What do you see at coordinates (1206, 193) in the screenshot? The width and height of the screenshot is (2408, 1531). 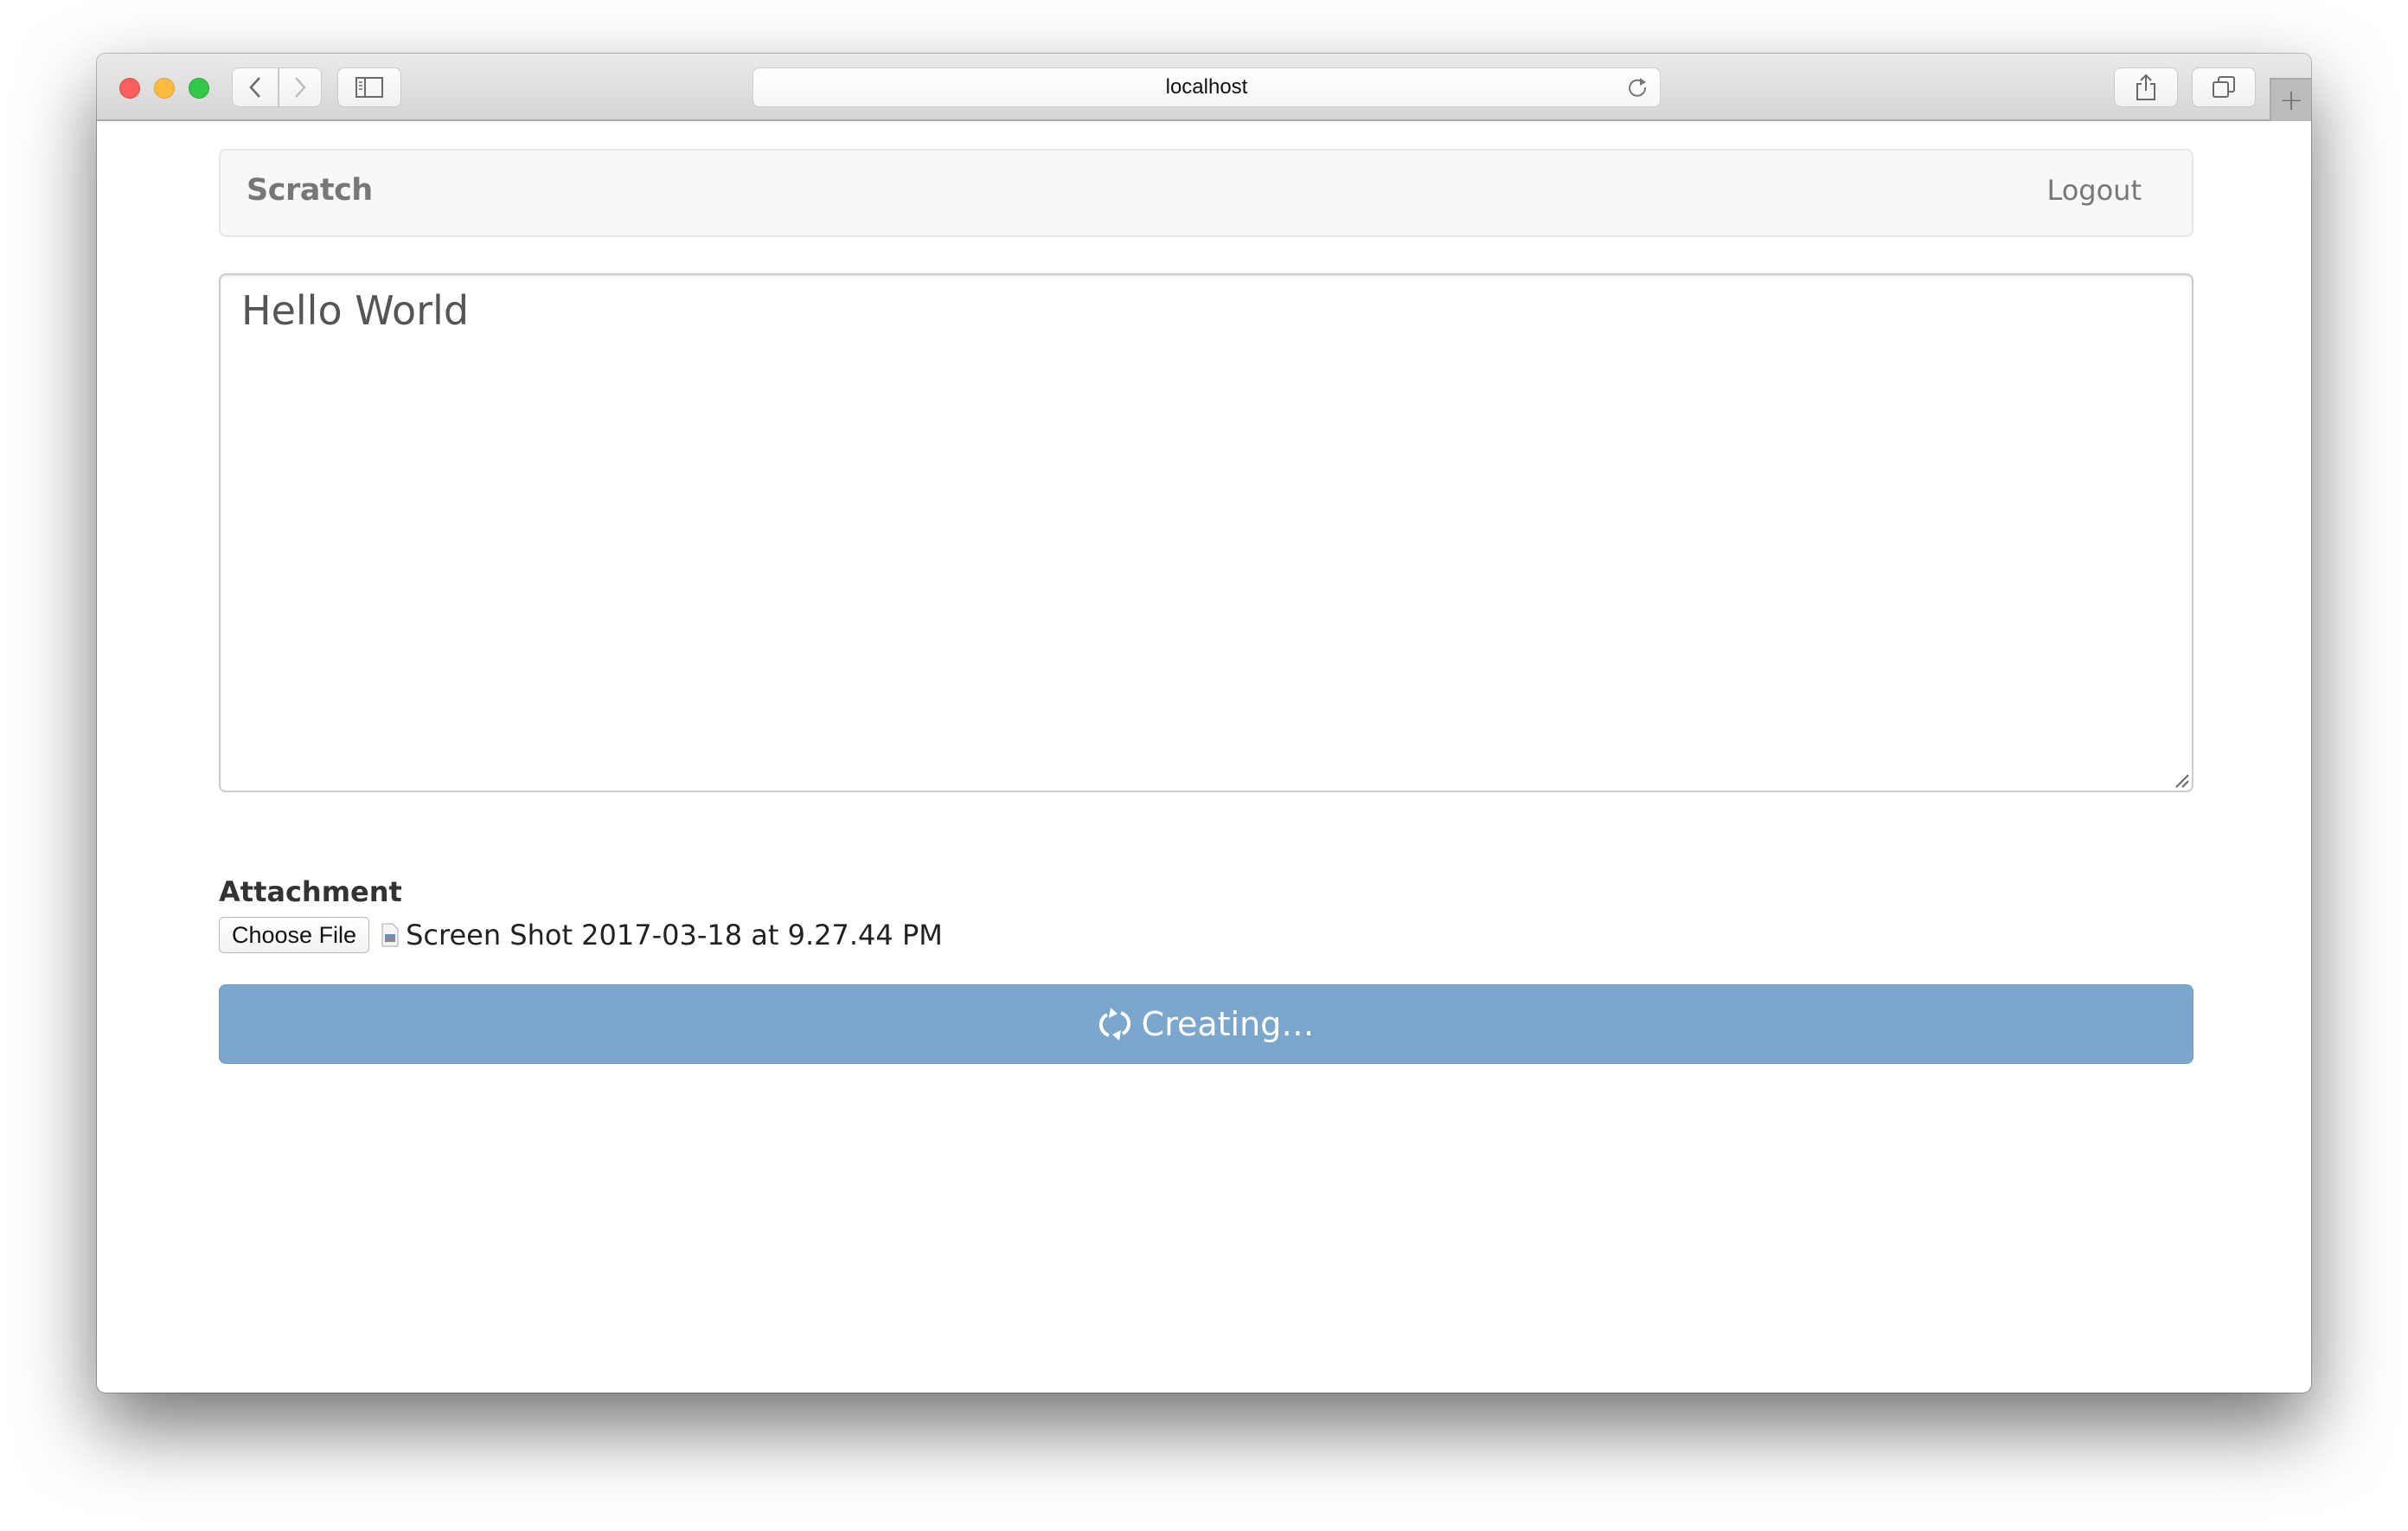 I see `navbar: Scratch Logout` at bounding box center [1206, 193].